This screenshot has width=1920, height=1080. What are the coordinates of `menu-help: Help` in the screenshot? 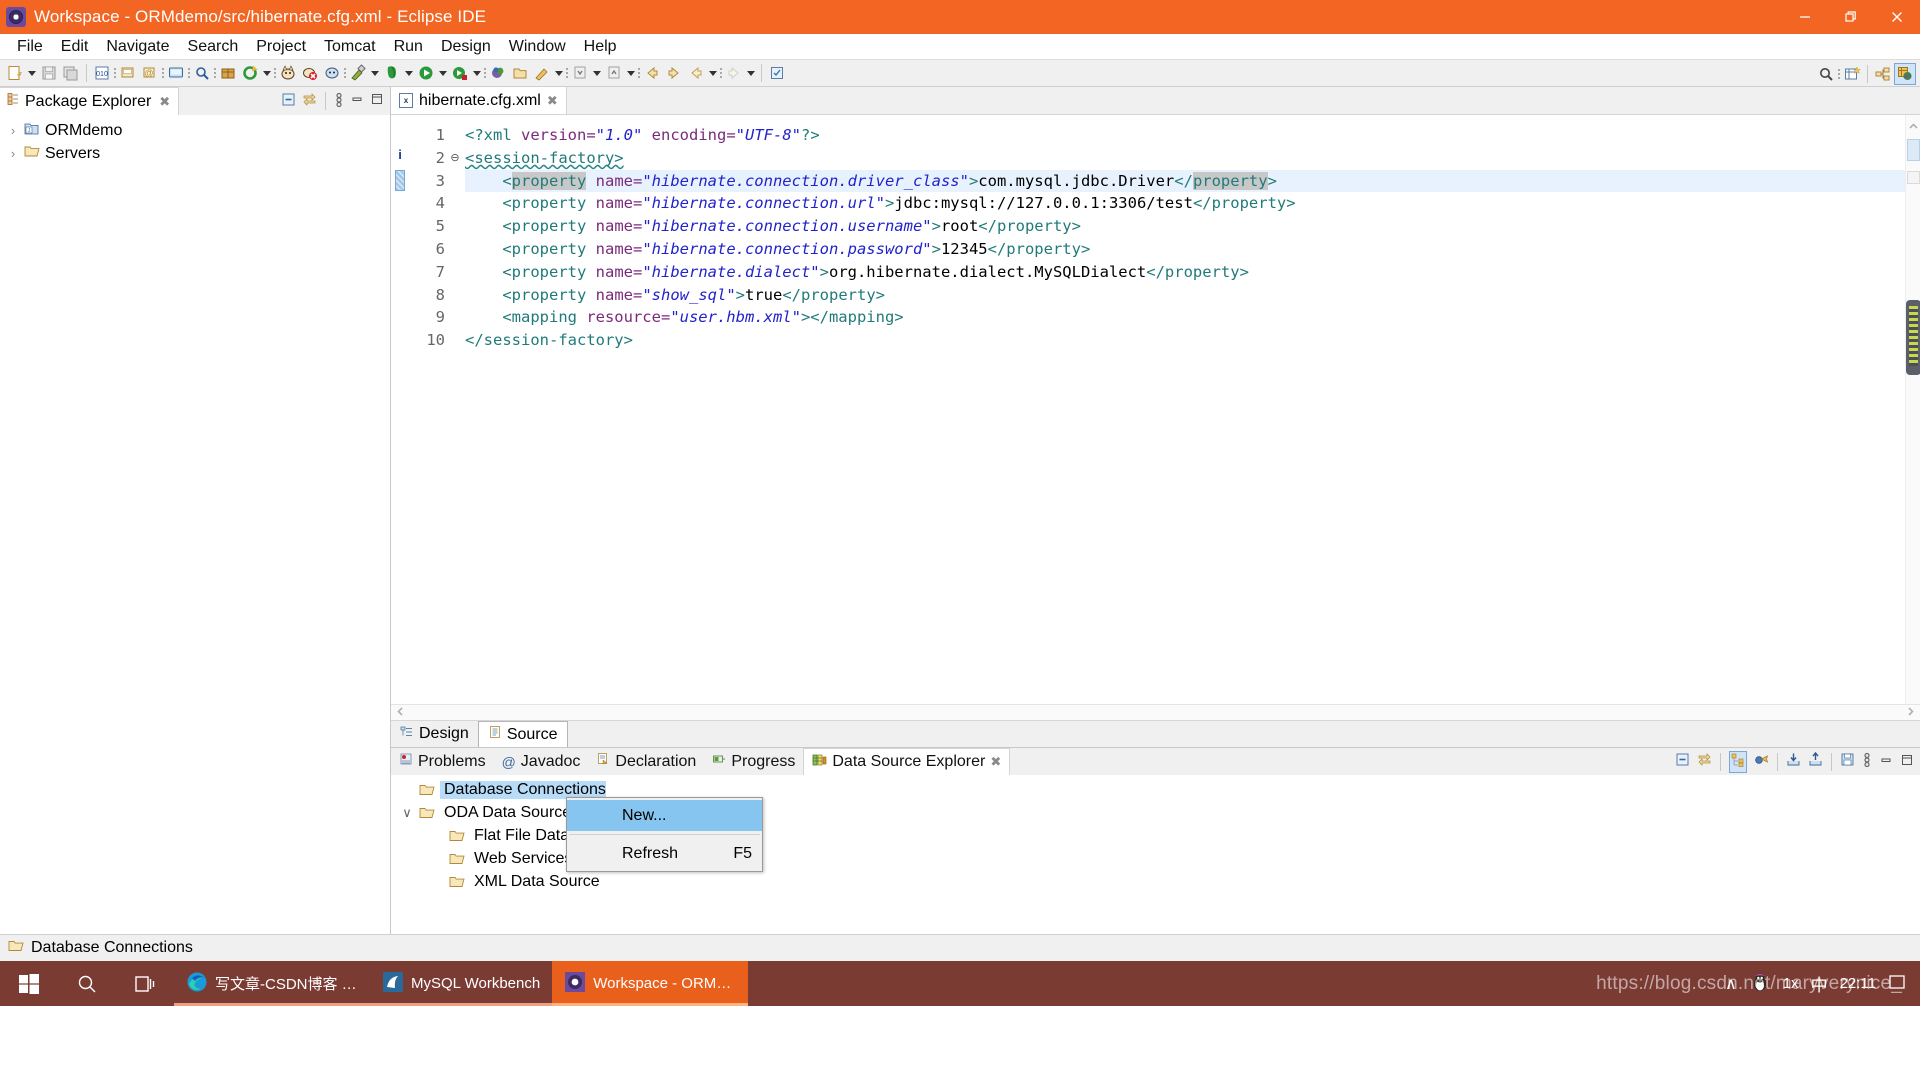 It's located at (600, 47).